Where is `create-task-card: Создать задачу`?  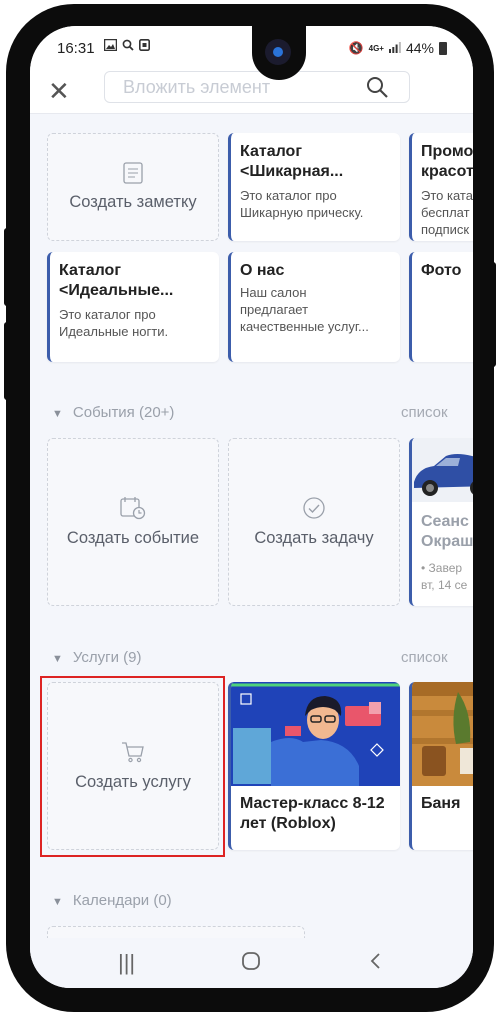 create-task-card: Создать задачу is located at coordinates (314, 522).